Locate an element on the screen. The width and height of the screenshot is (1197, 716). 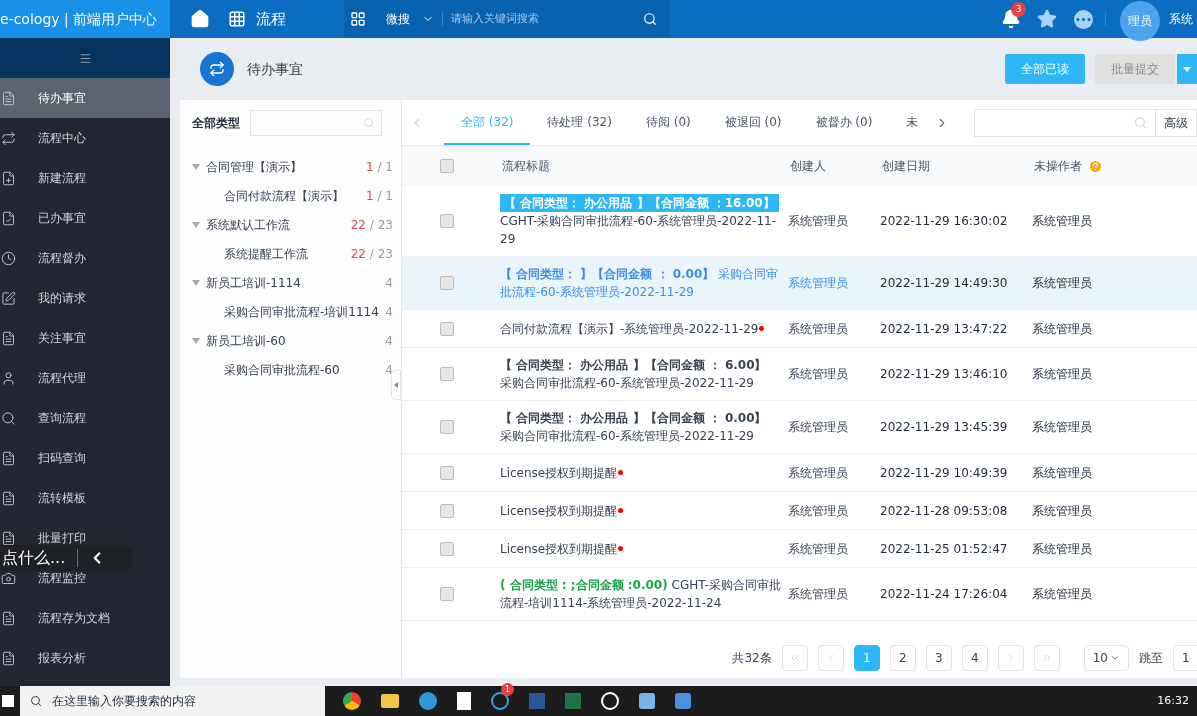
sidebar-item: 已办事宜 is located at coordinates (85, 218).